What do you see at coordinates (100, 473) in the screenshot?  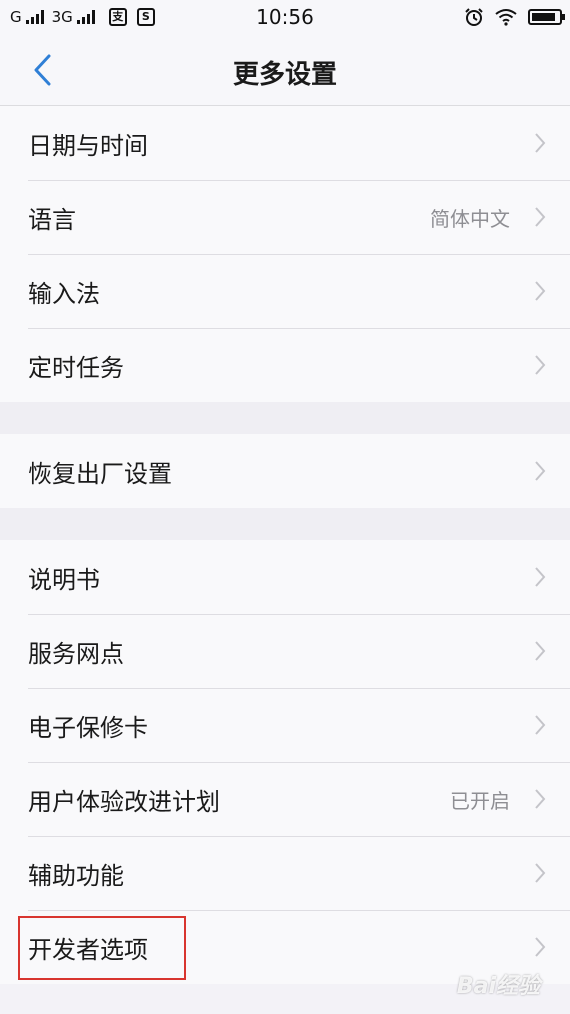 I see `setting-label: 恢复出厂设置` at bounding box center [100, 473].